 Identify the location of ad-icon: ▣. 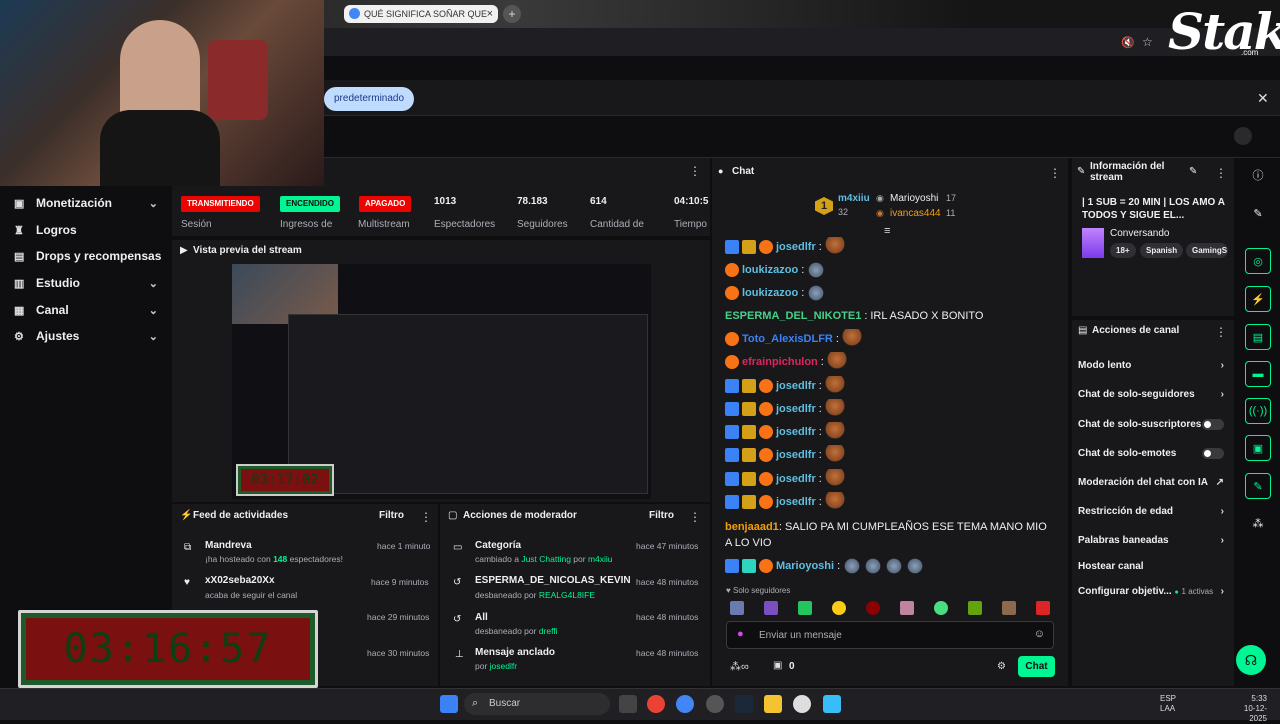
(1258, 448).